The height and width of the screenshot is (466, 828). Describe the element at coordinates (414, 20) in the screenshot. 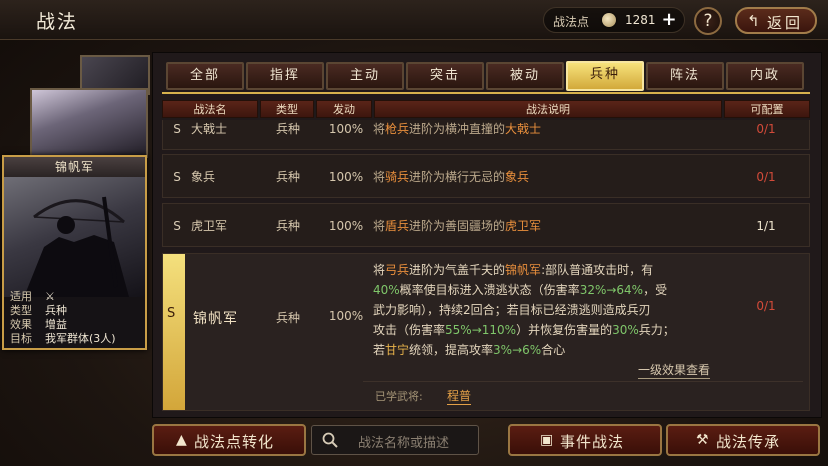

I see `top-bar: 战法 战法点 1281 + ? ↰ 返回` at that location.